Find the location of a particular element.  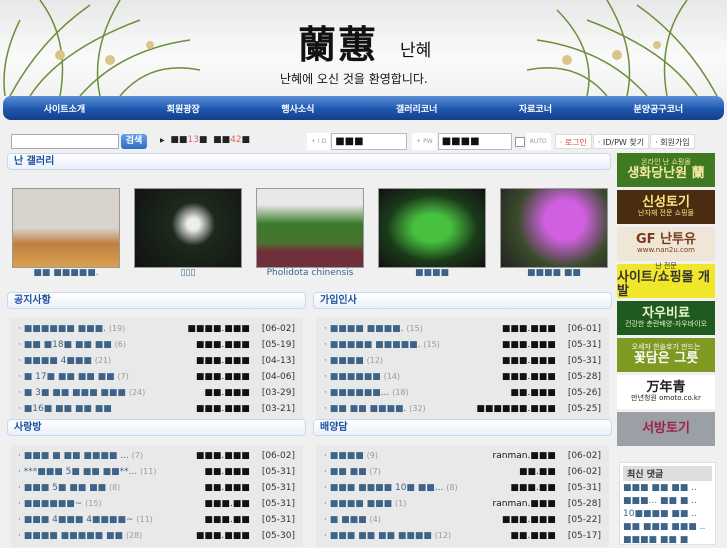

gallery-header: 난 갤러리 is located at coordinates (309, 161).